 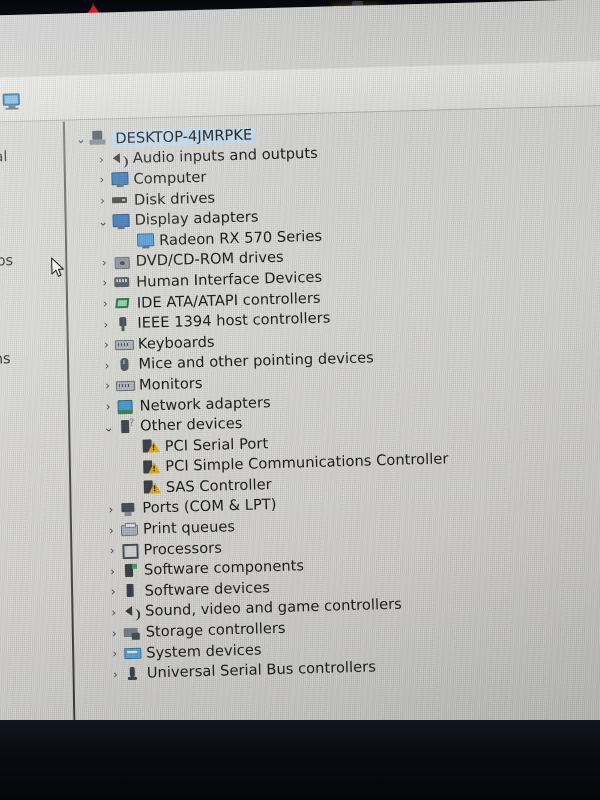 I want to click on tree-node-label: Universal Serial Bus controllers, so click(x=261, y=670).